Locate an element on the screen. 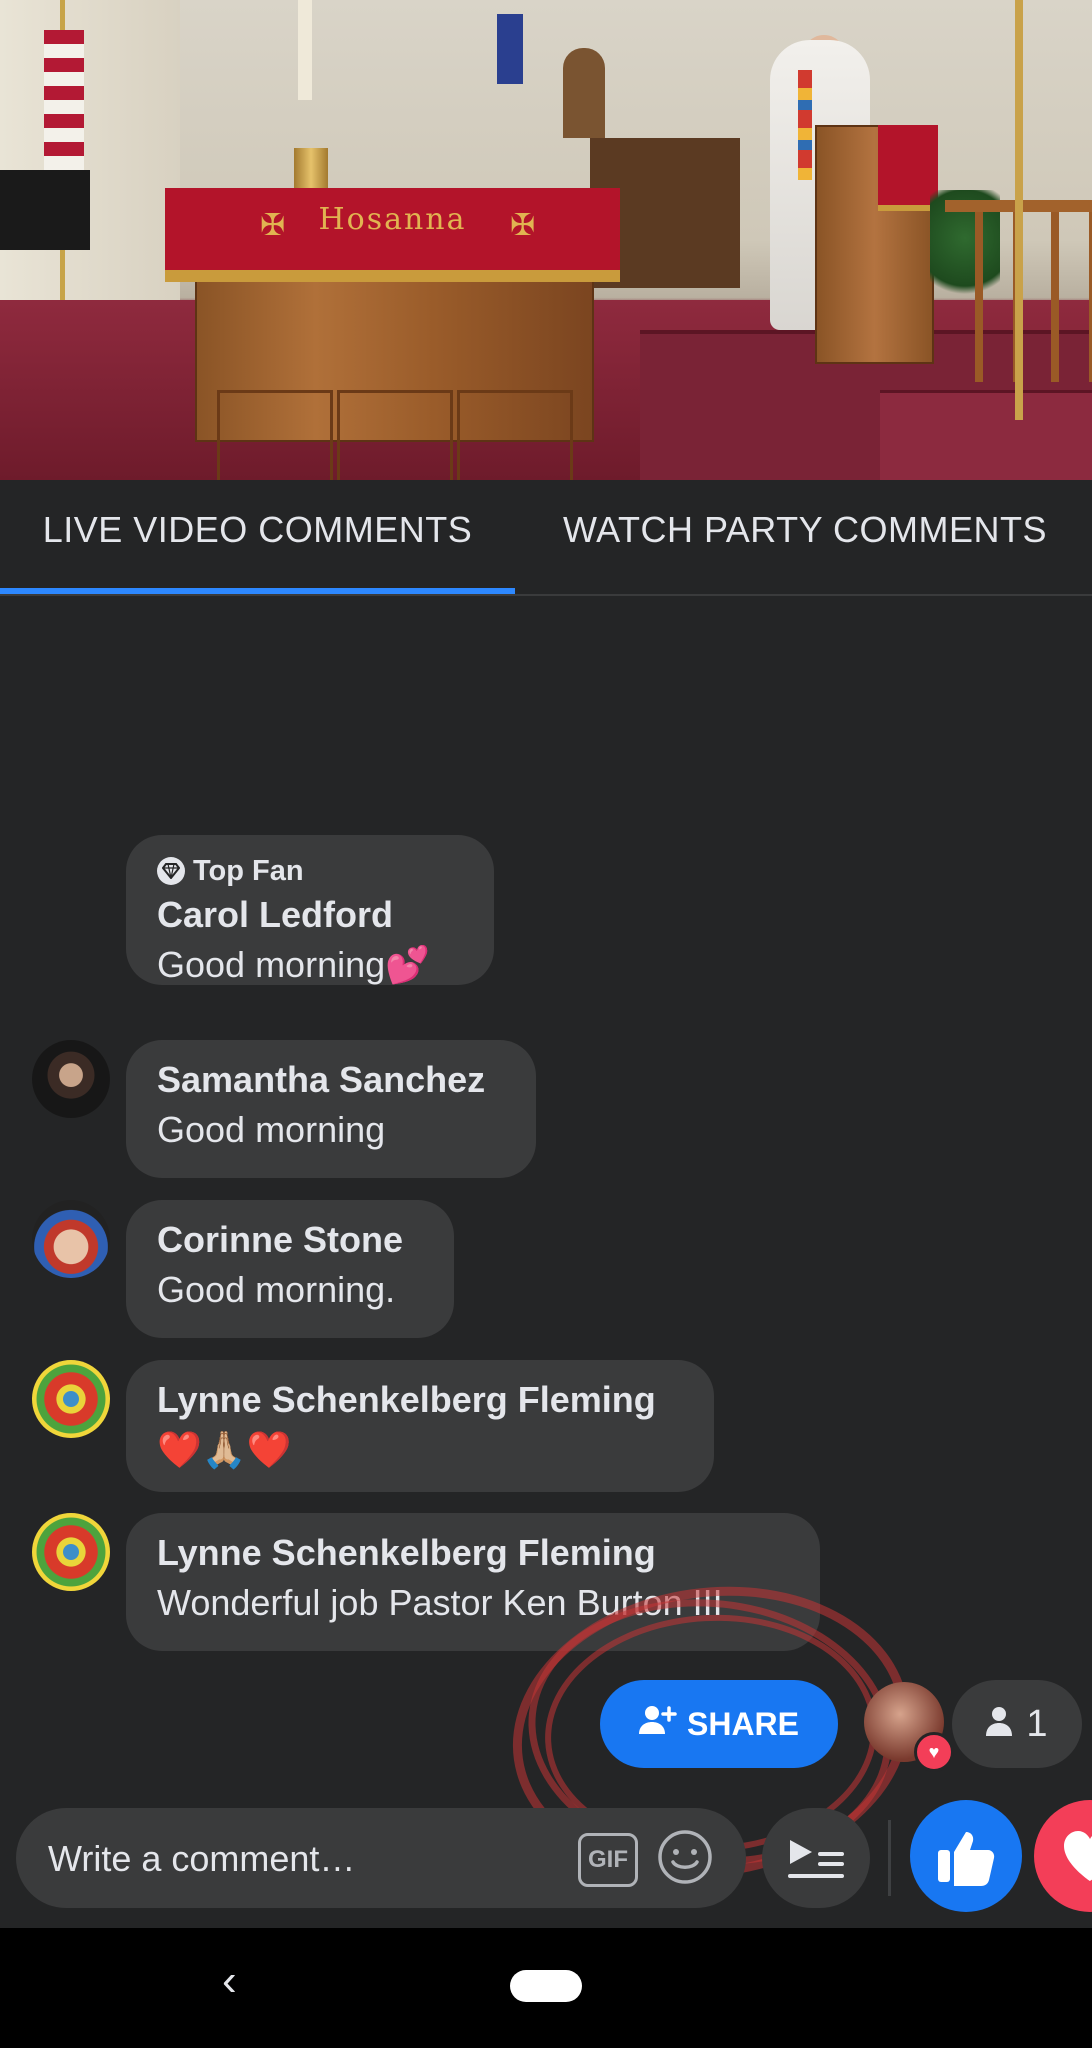  heart-icon: ♥ is located at coordinates (934, 1752).